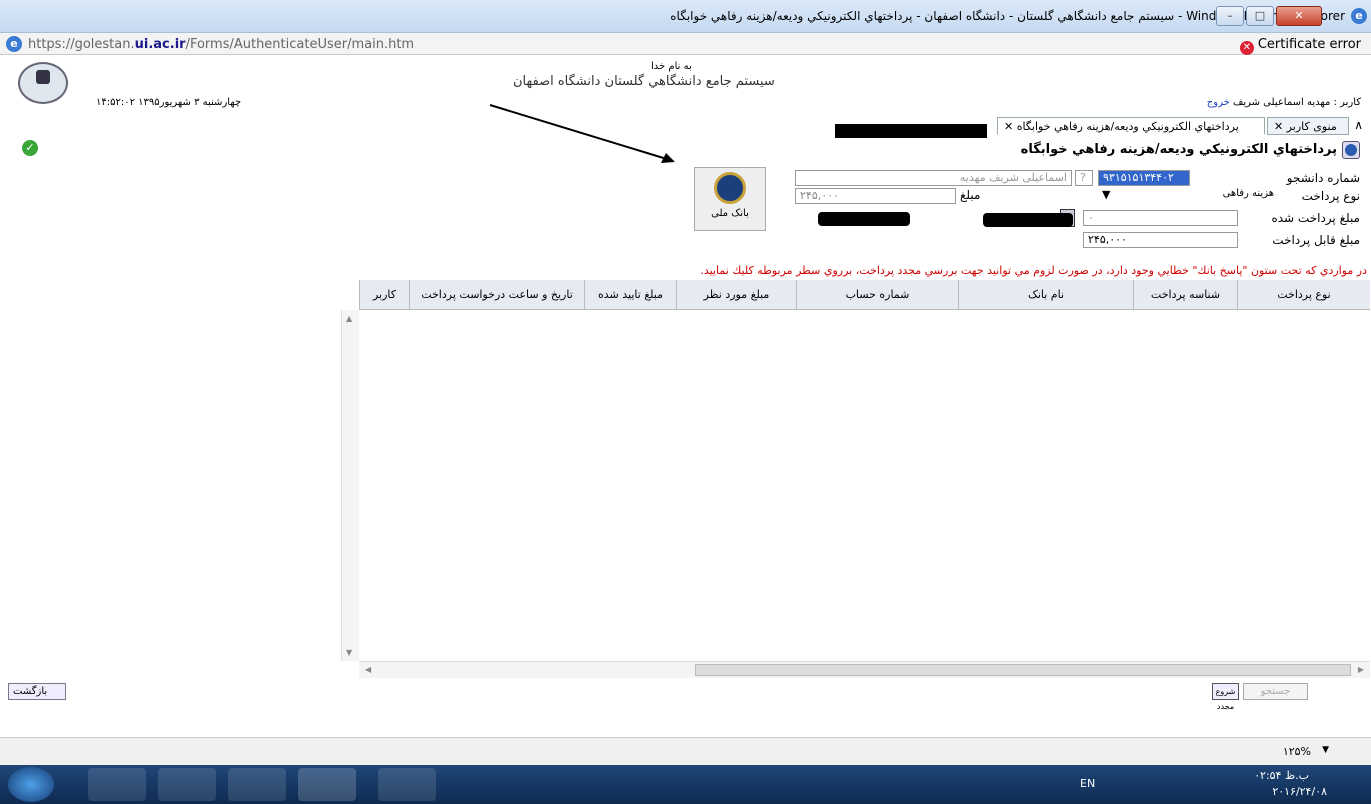  Describe the element at coordinates (1185, 295) in the screenshot. I see `col-pay-id: شناسه پرداخت` at that location.